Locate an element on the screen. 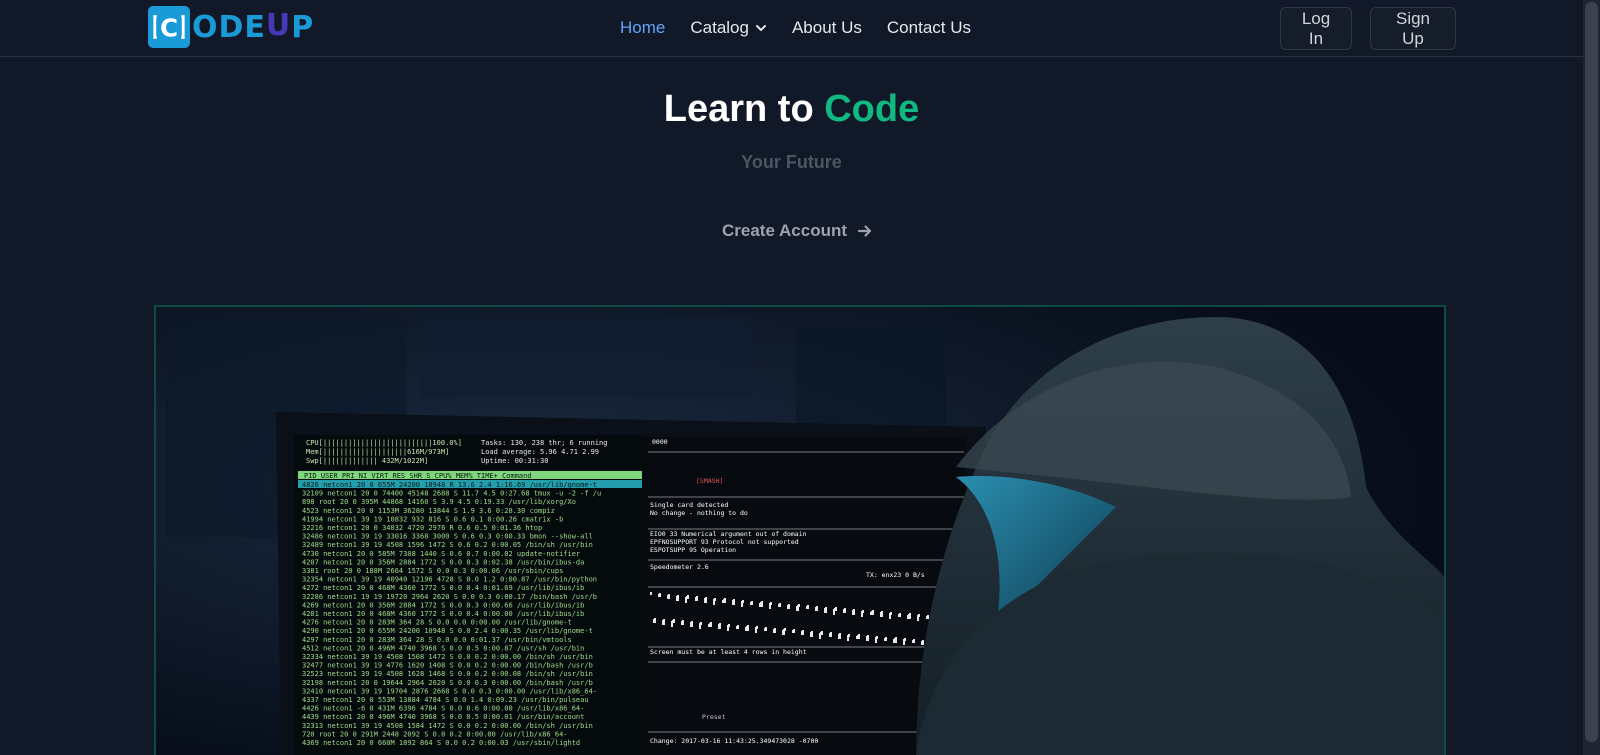 This screenshot has width=1600, height=755. hero-title-part1: Learn to is located at coordinates (744, 109).